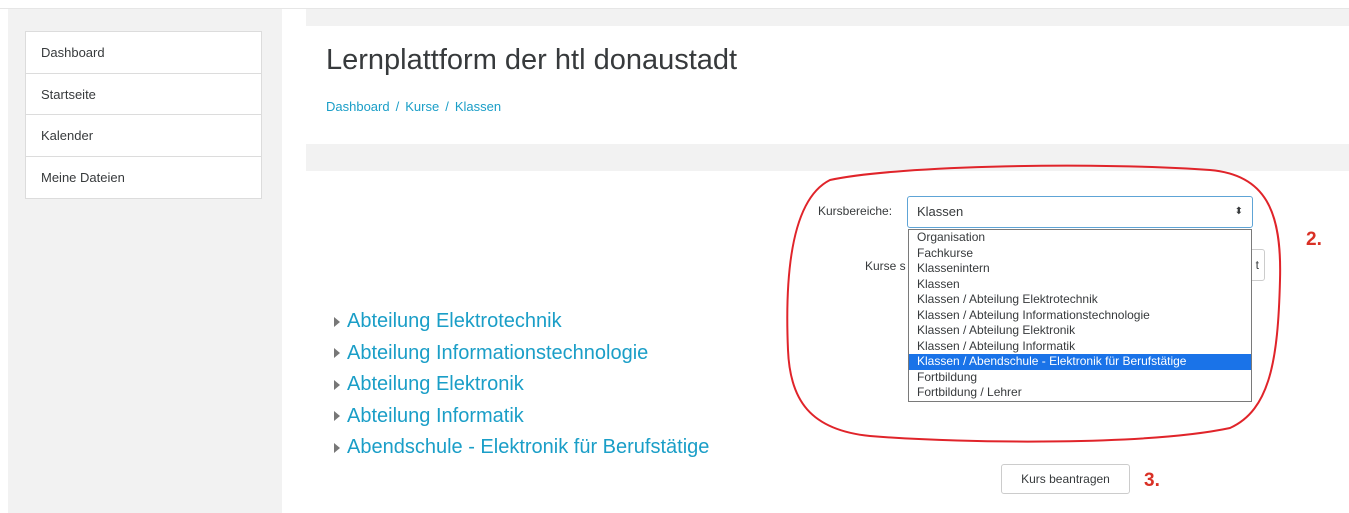  I want to click on breadcrumb-klassen: Klassen, so click(478, 106).